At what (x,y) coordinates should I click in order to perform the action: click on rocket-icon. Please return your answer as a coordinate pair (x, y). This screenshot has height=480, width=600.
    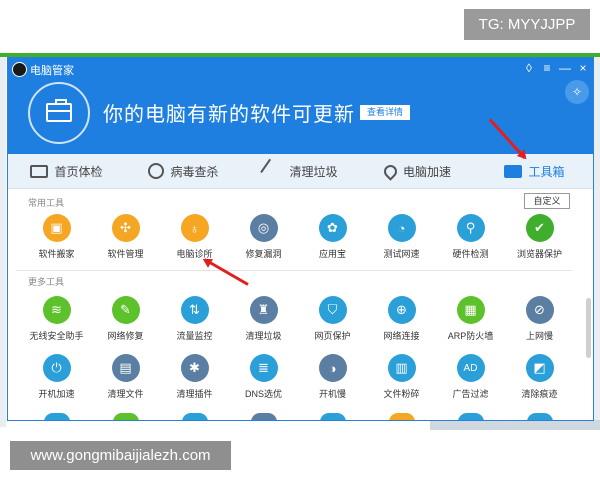
    Looking at the image, I should click on (390, 171).